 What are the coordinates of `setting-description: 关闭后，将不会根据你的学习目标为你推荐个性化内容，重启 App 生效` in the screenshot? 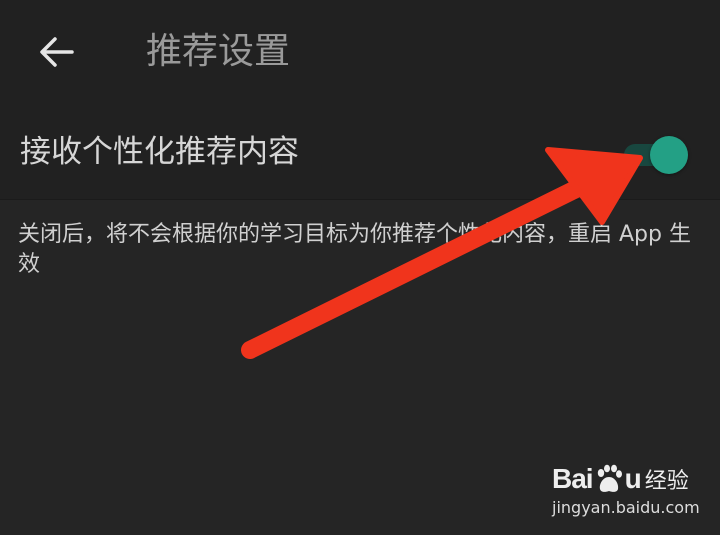 It's located at (354, 249).